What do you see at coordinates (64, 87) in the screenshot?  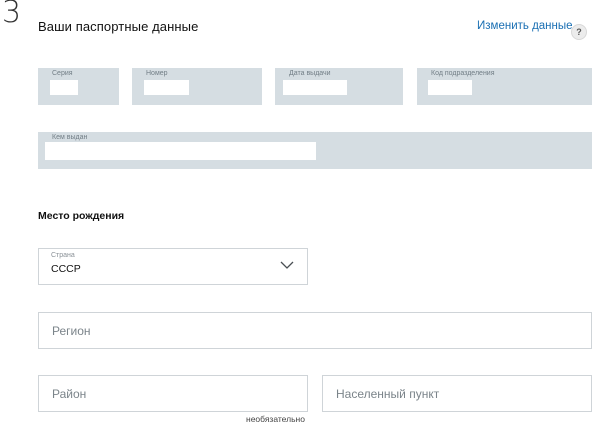 I see `passport-series-value` at bounding box center [64, 87].